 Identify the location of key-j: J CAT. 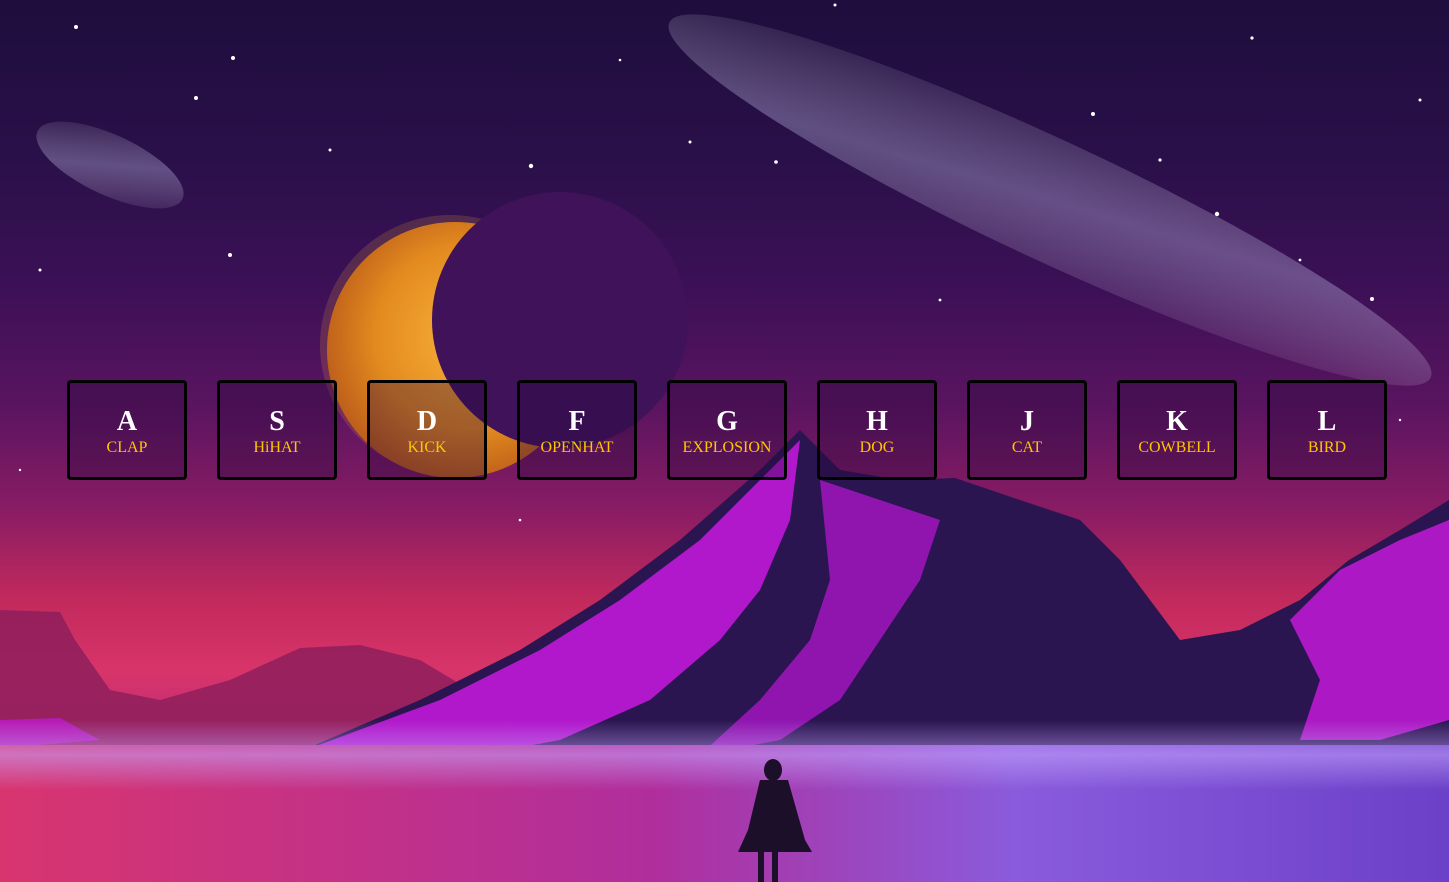
(1027, 430).